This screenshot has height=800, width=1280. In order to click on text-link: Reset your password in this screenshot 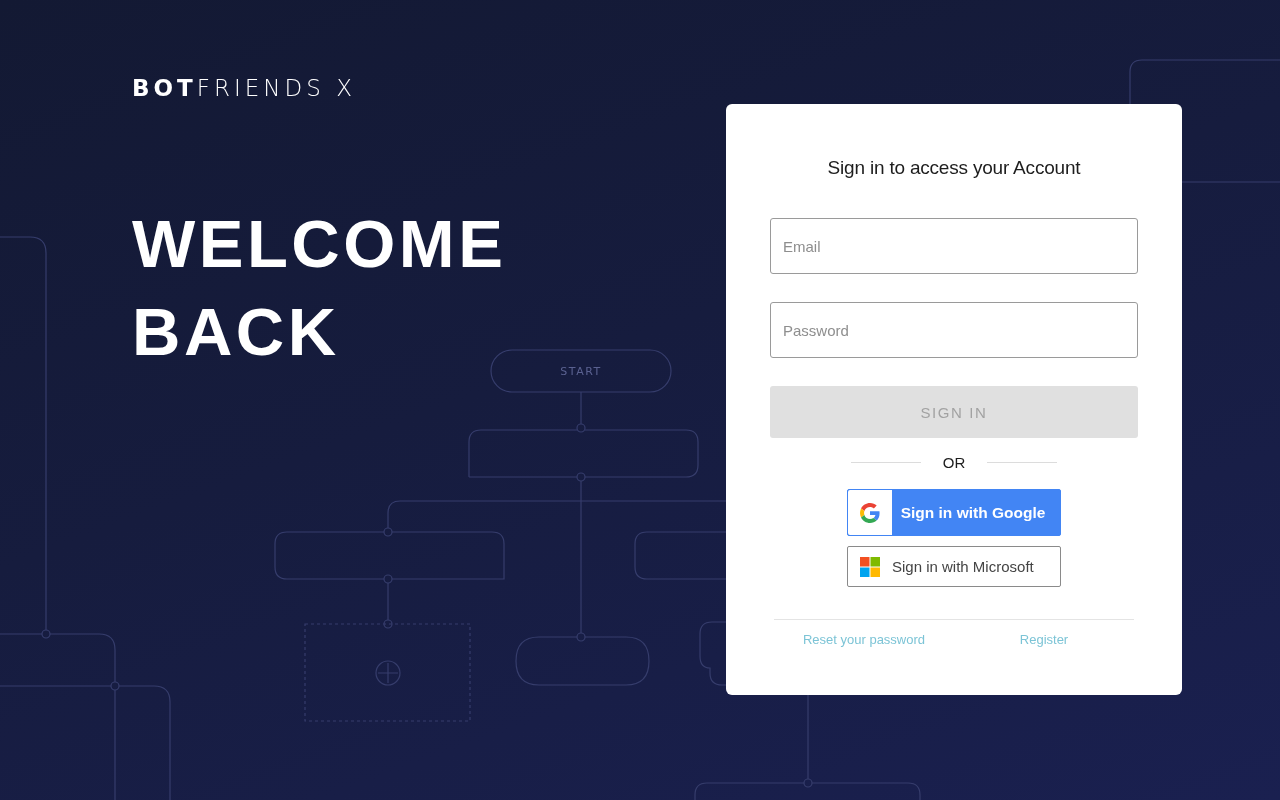, I will do `click(864, 639)`.